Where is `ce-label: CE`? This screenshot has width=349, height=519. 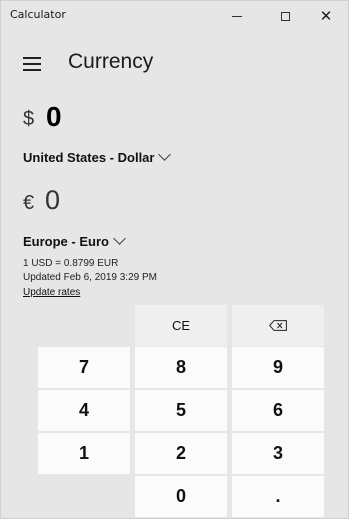 ce-label: CE is located at coordinates (181, 325).